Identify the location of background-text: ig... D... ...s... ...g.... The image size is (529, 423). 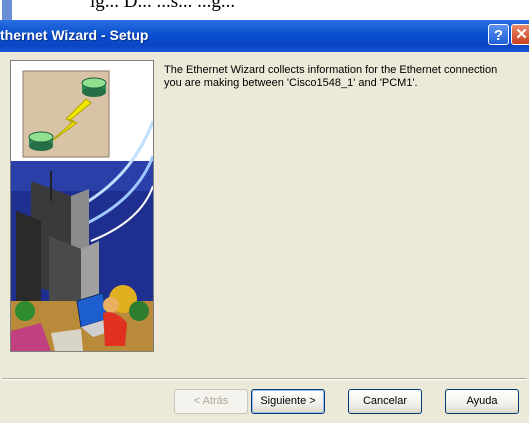
(163, 6).